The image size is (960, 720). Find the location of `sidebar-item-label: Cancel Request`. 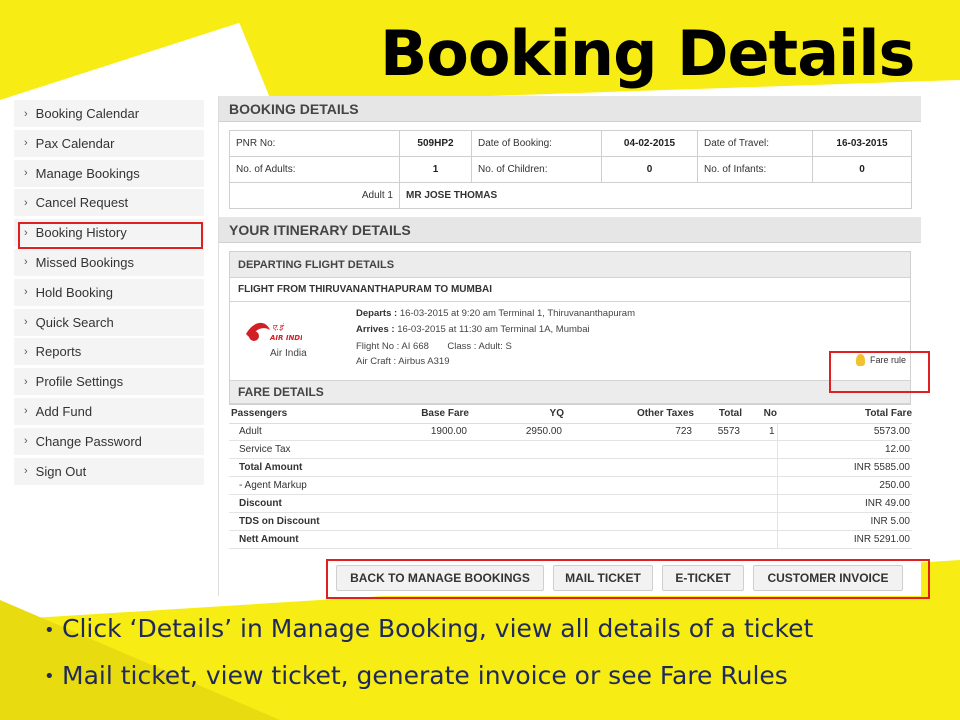

sidebar-item-label: Cancel Request is located at coordinates (82, 203).